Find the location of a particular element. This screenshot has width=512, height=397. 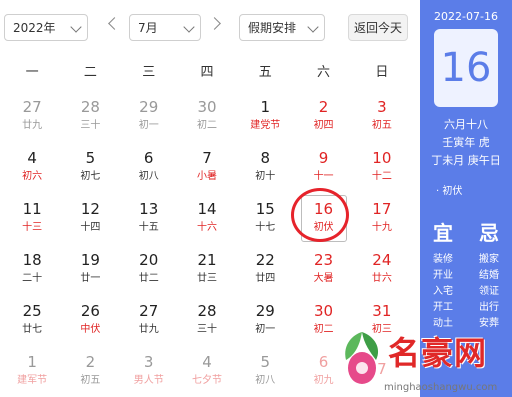

selected-day-number: 16 is located at coordinates (466, 68).